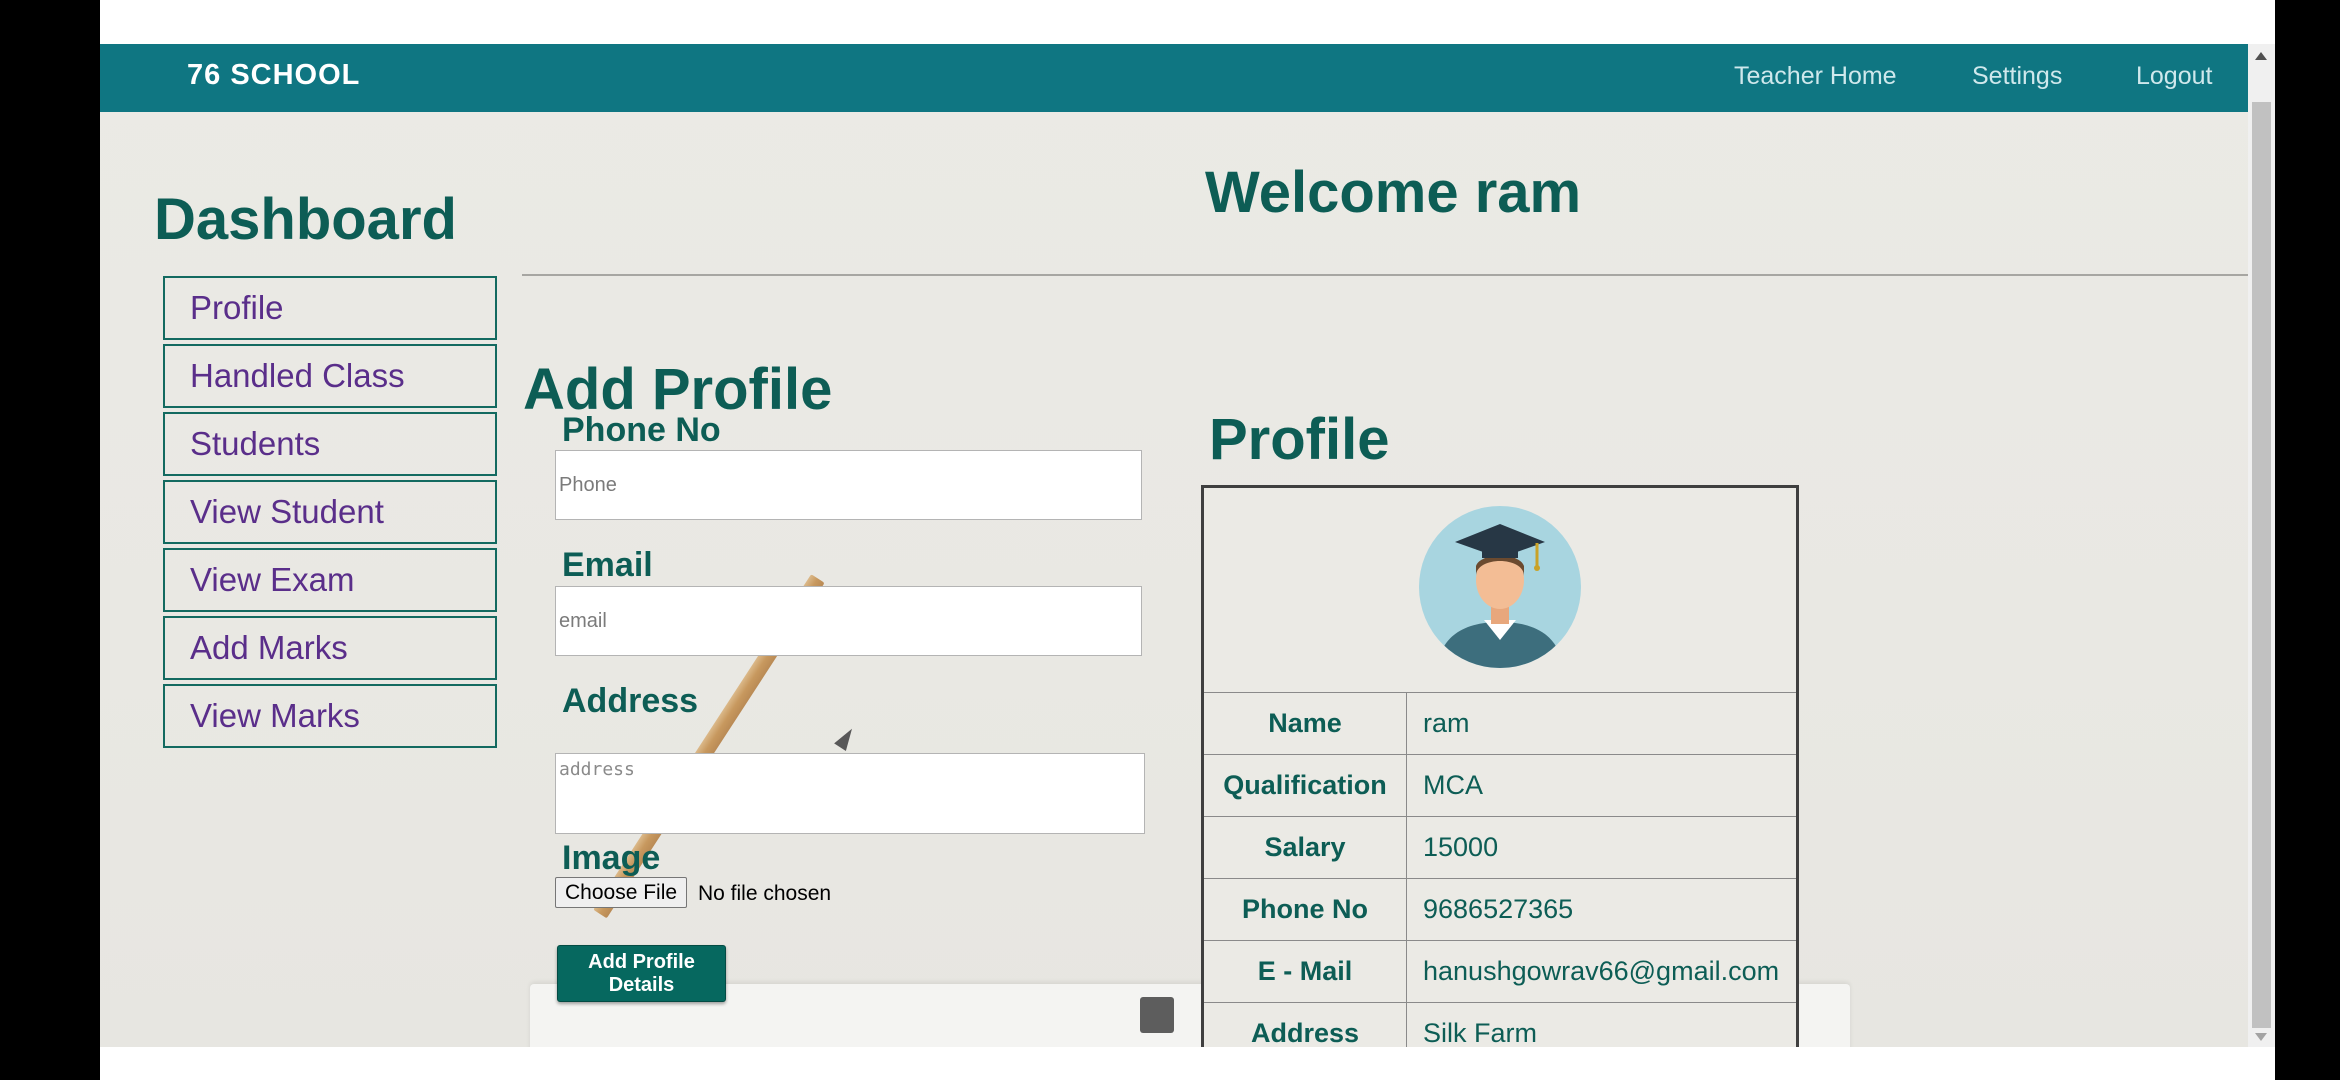 The height and width of the screenshot is (1080, 2340). I want to click on profile-row-phone: Phone No 9686527365, so click(1500, 910).